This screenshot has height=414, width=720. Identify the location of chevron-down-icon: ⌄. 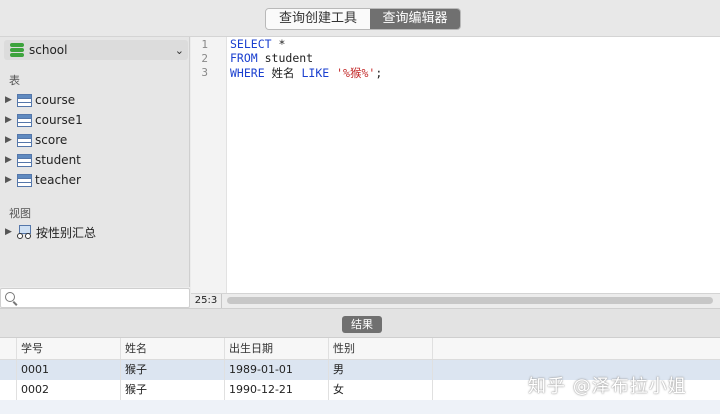
(179, 50).